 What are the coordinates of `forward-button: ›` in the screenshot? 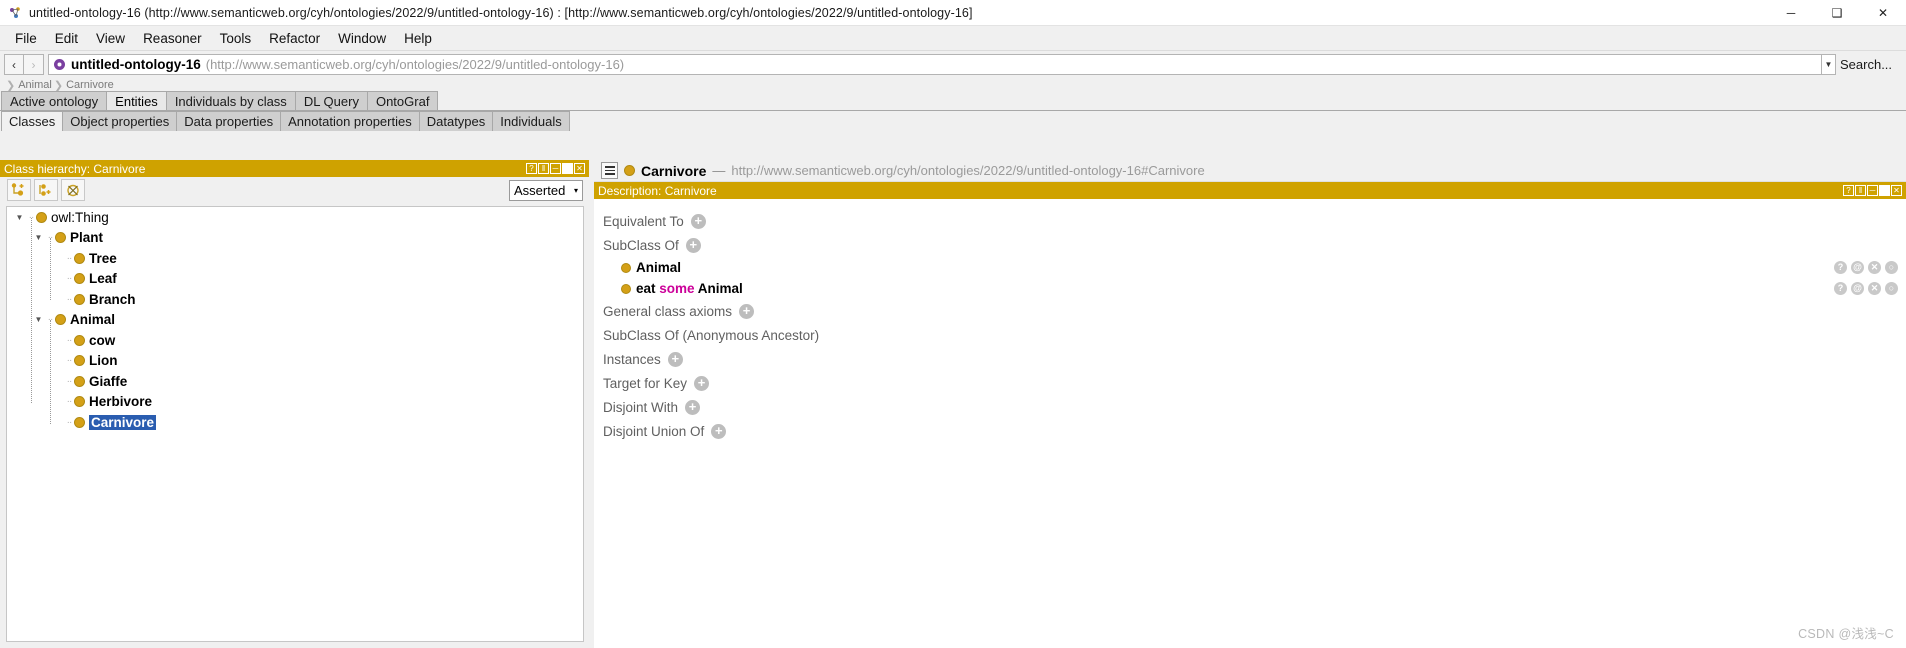 It's located at (34, 64).